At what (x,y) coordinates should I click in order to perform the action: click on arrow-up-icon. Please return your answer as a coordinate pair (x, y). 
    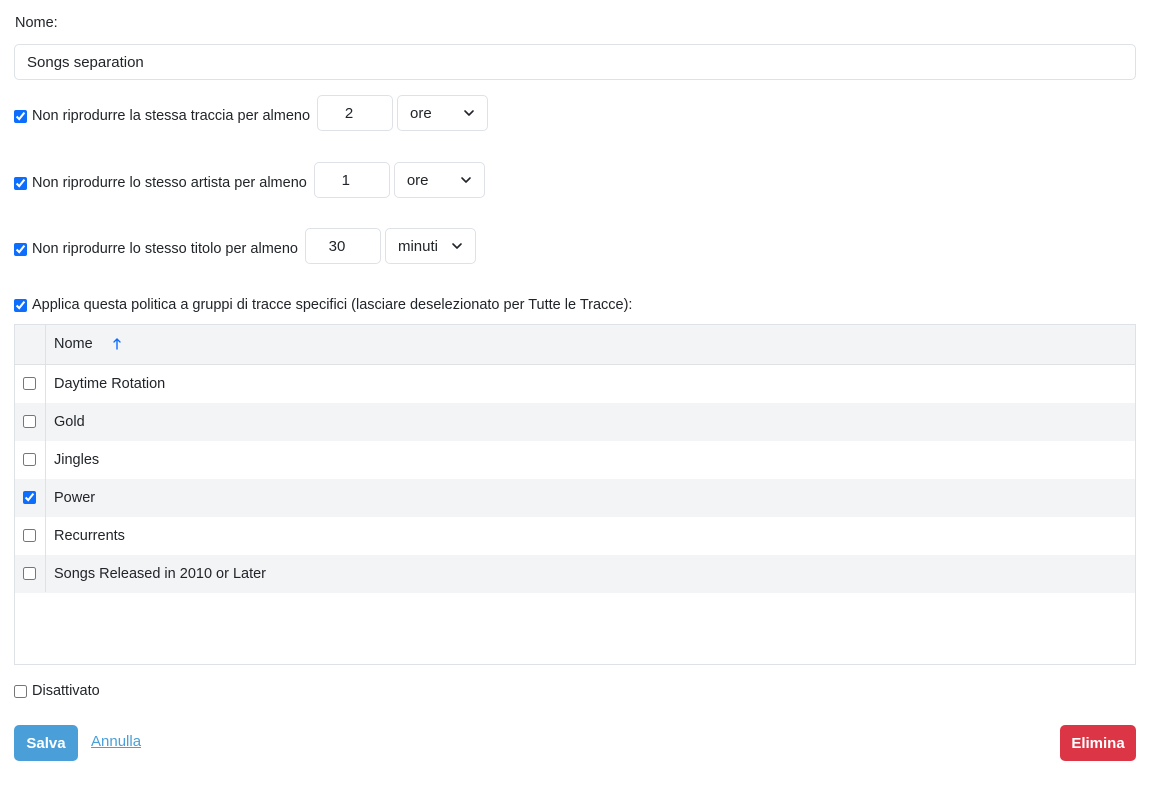
    Looking at the image, I should click on (117, 344).